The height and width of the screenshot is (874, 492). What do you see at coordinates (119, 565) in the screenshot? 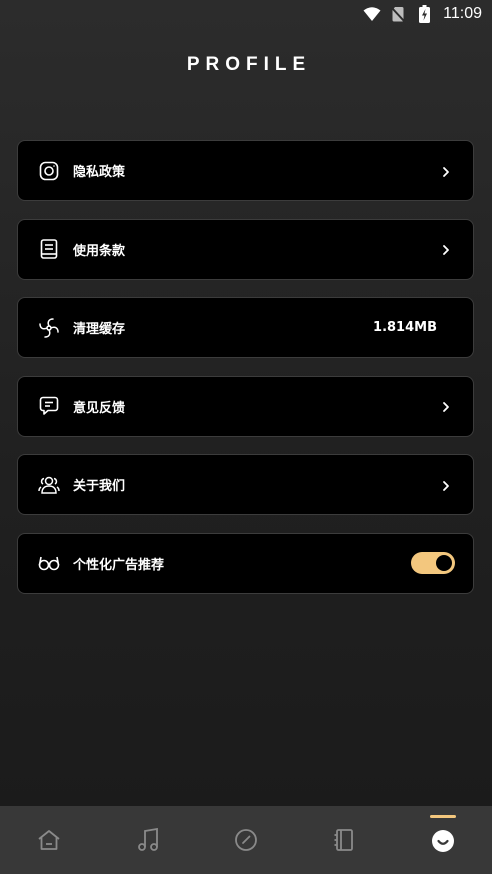
I see `menu-item-label: 个性化广告推荐` at bounding box center [119, 565].